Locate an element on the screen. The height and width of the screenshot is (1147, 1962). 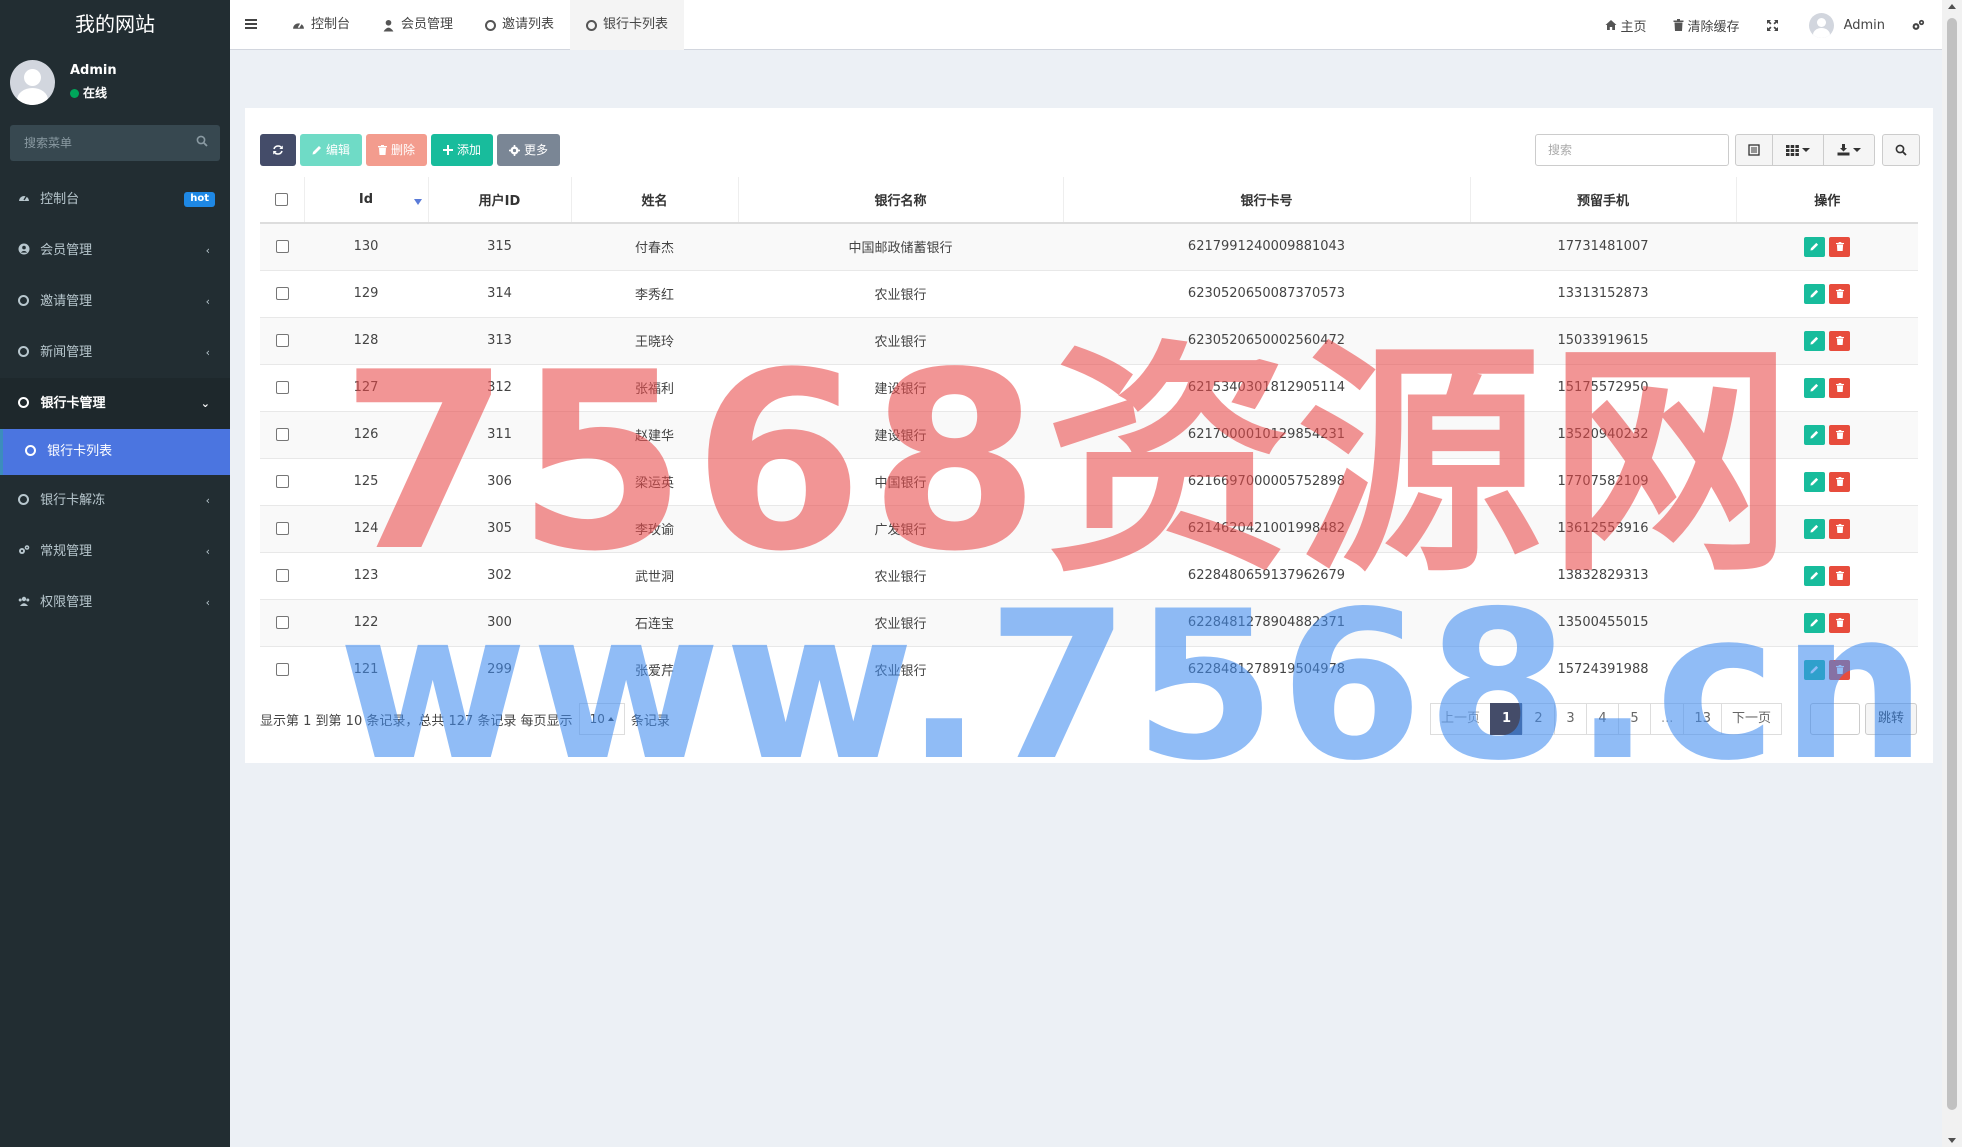
row-select-cell is located at coordinates (282, 387).